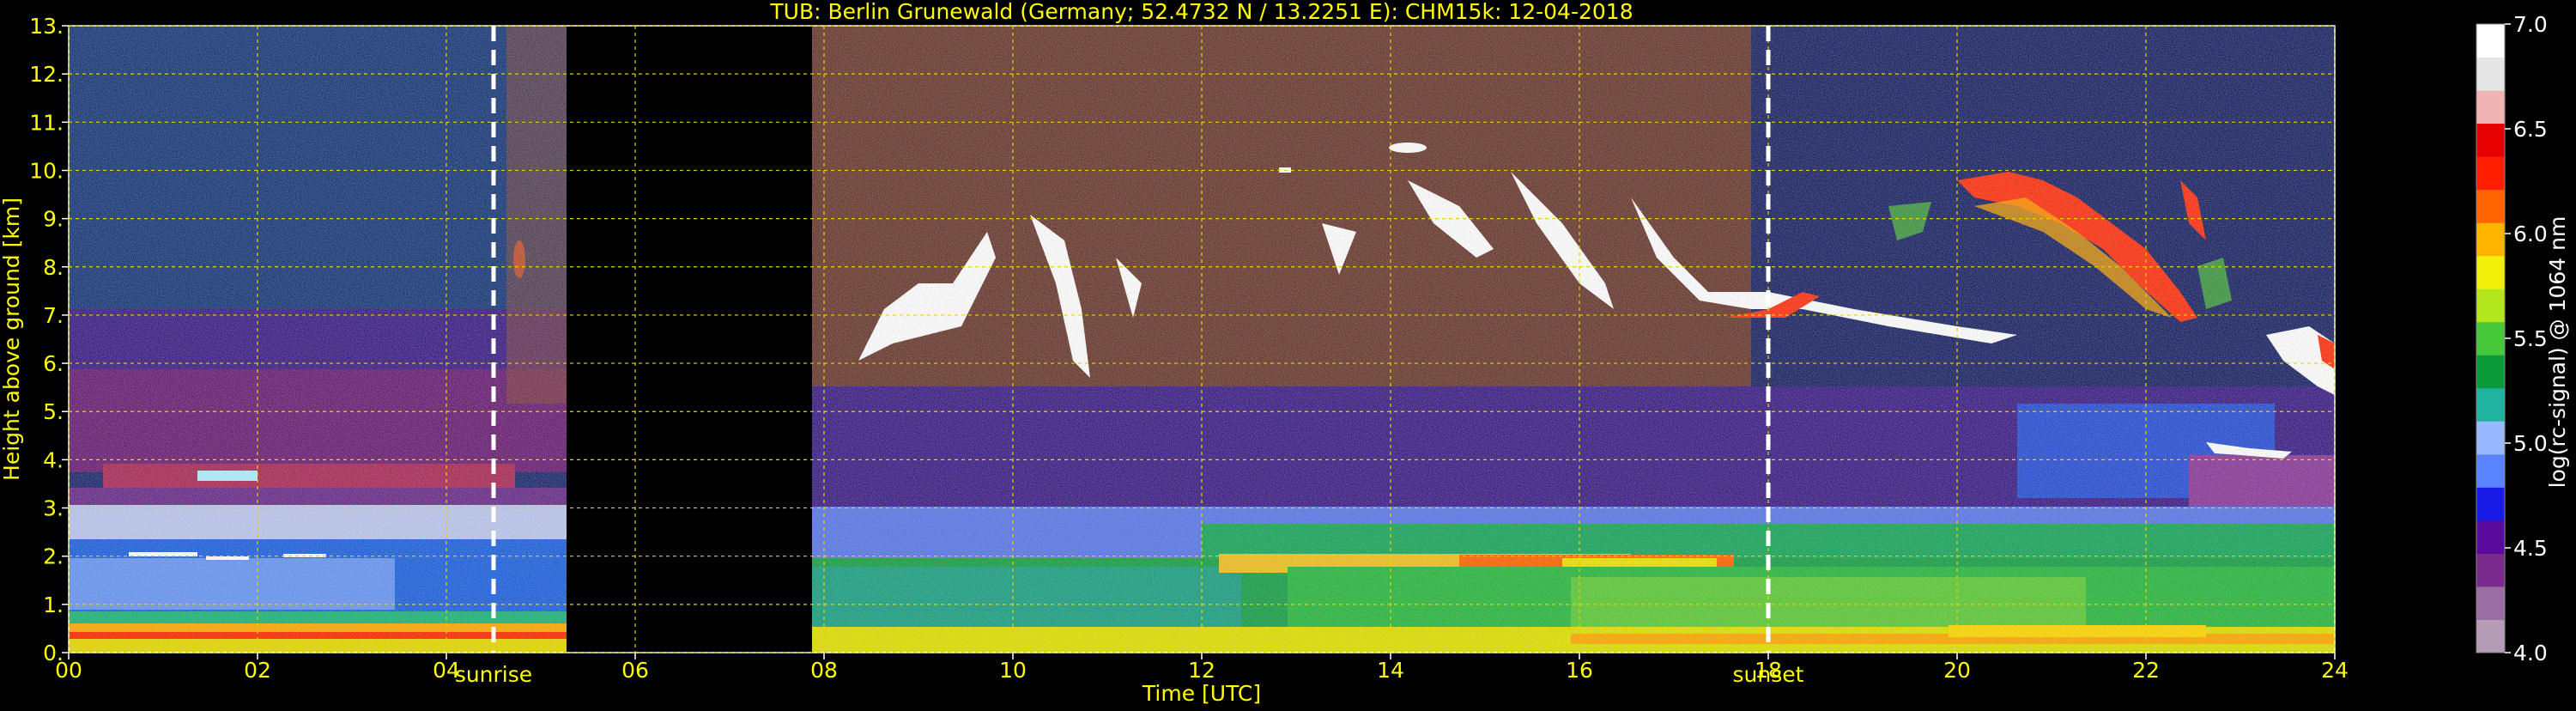 Image resolution: width=2576 pixels, height=711 pixels. I want to click on x-tick-label: 02, so click(257, 670).